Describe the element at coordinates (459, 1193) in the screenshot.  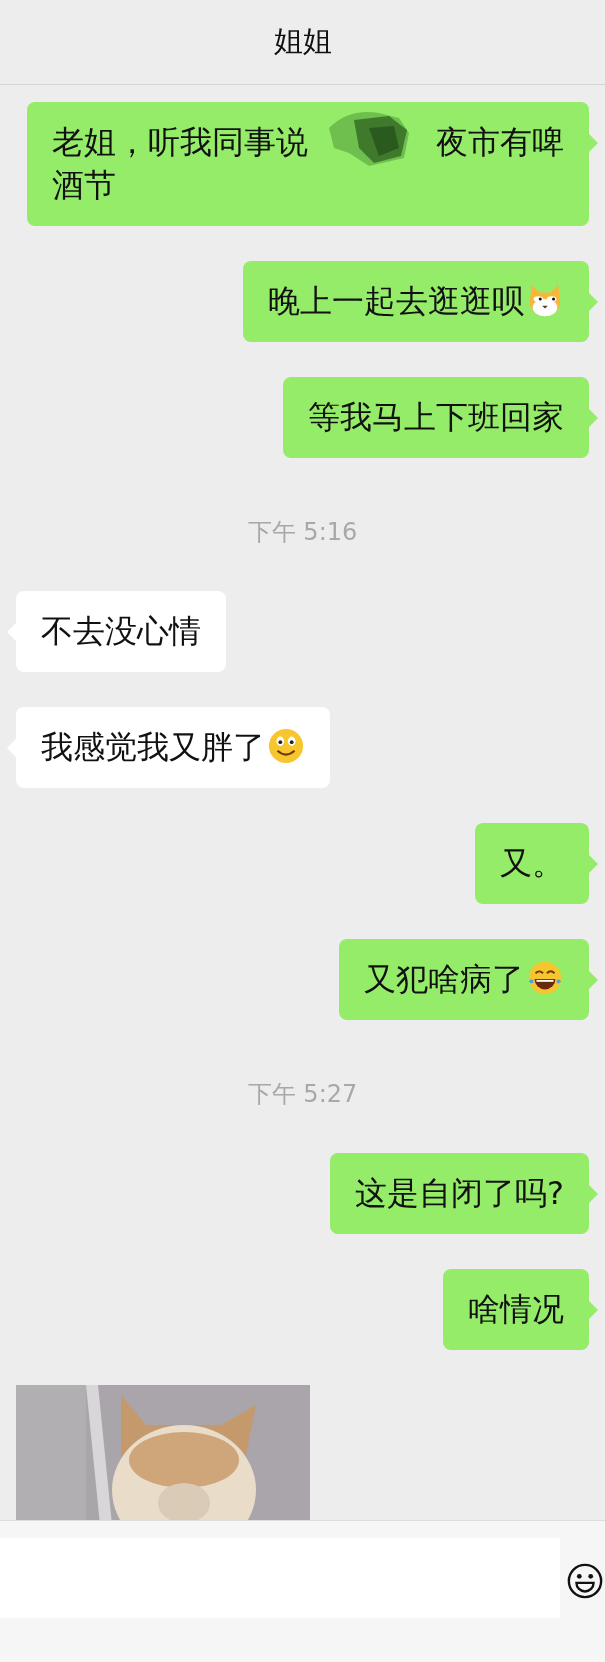
I see `message-text: 这是自闭了吗?` at that location.